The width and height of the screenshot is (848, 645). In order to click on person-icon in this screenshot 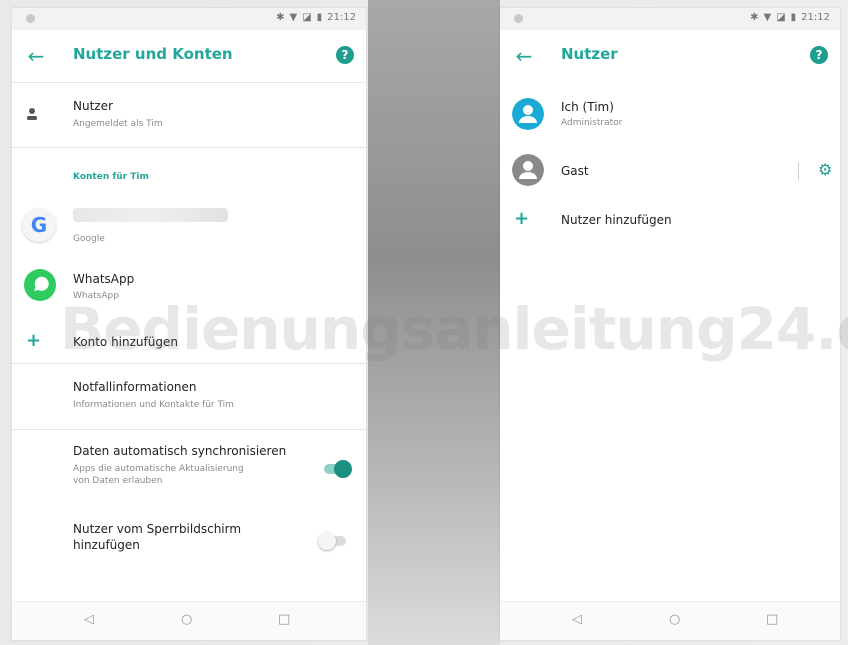, I will do `click(32, 114)`.